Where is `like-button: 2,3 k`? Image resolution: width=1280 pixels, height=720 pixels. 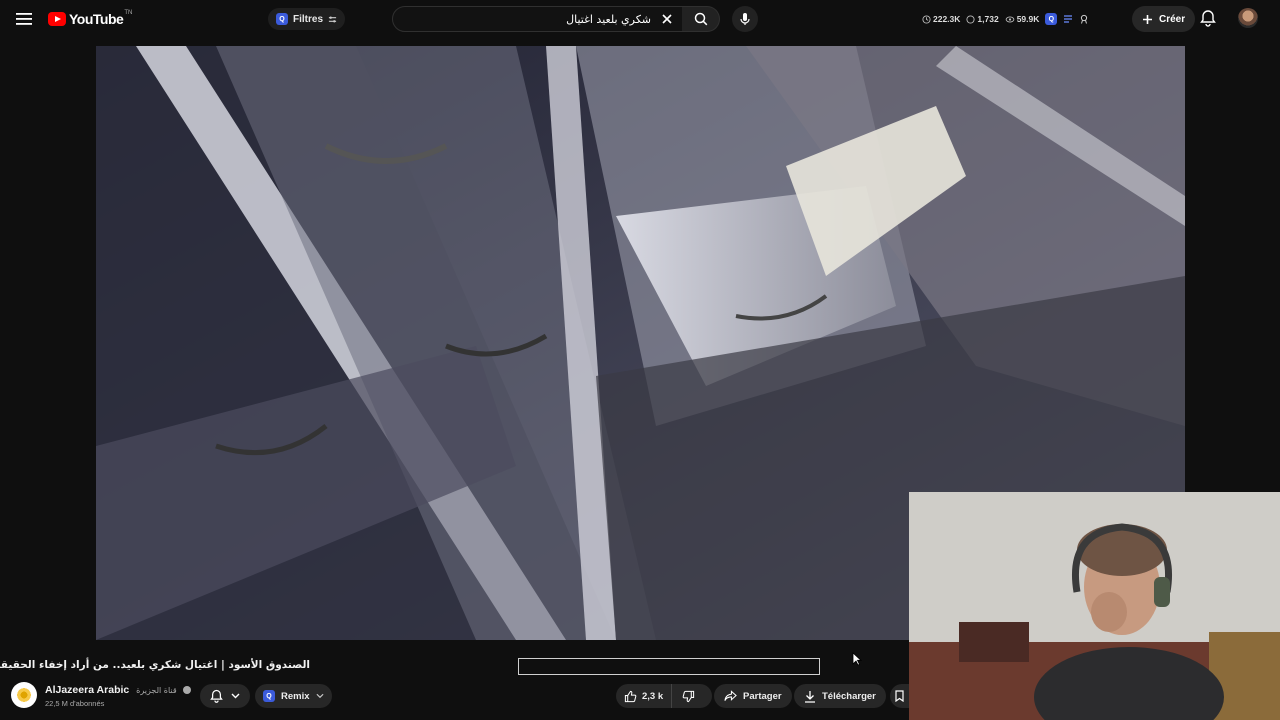 like-button: 2,3 k is located at coordinates (644, 696).